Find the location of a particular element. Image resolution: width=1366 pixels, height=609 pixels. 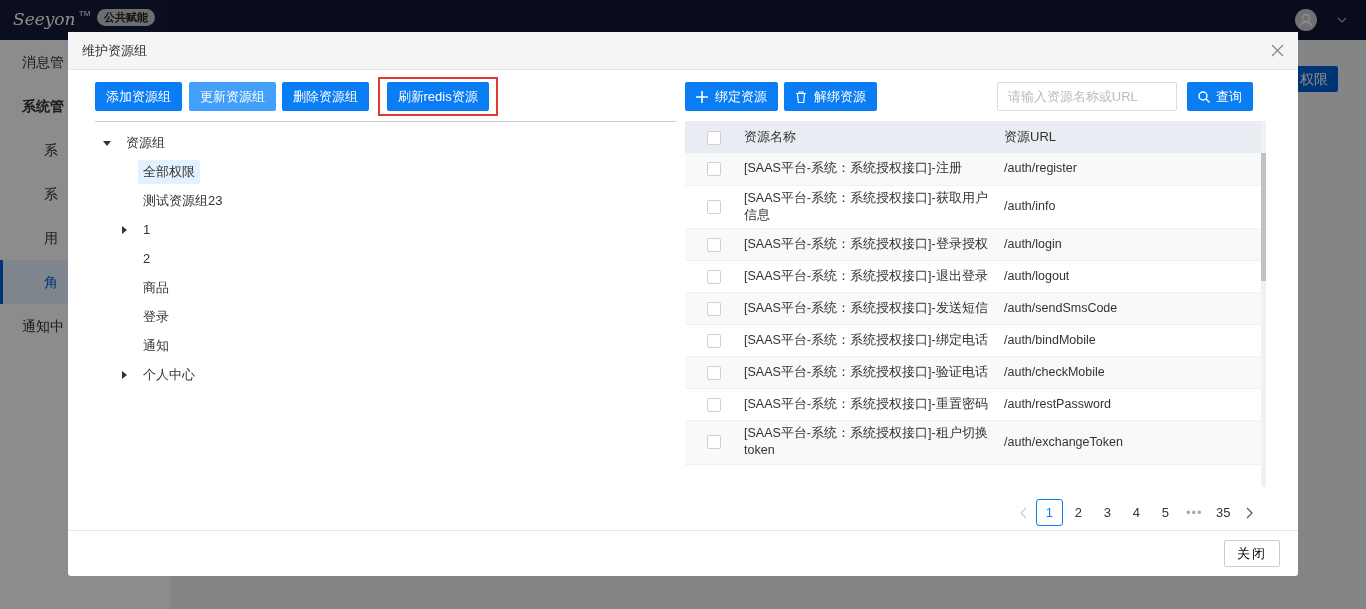

tree-node: 2 is located at coordinates (147, 259).